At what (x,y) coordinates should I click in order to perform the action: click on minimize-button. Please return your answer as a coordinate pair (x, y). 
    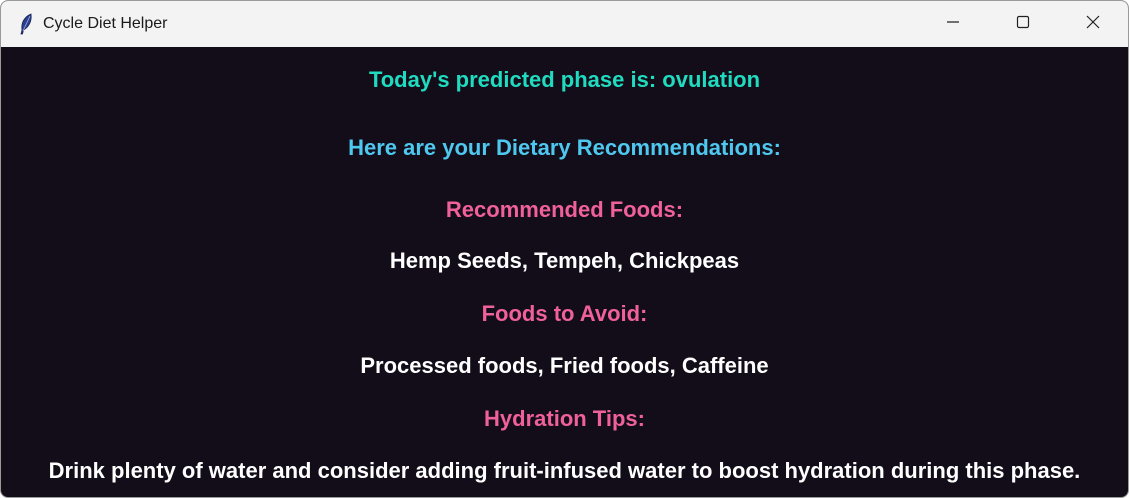
    Looking at the image, I should click on (953, 24).